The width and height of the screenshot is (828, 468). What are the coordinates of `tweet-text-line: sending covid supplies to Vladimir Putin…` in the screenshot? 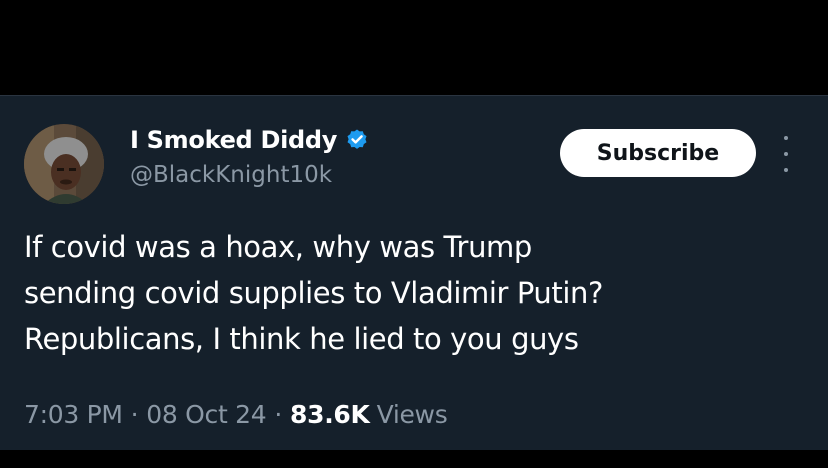 It's located at (313, 293).